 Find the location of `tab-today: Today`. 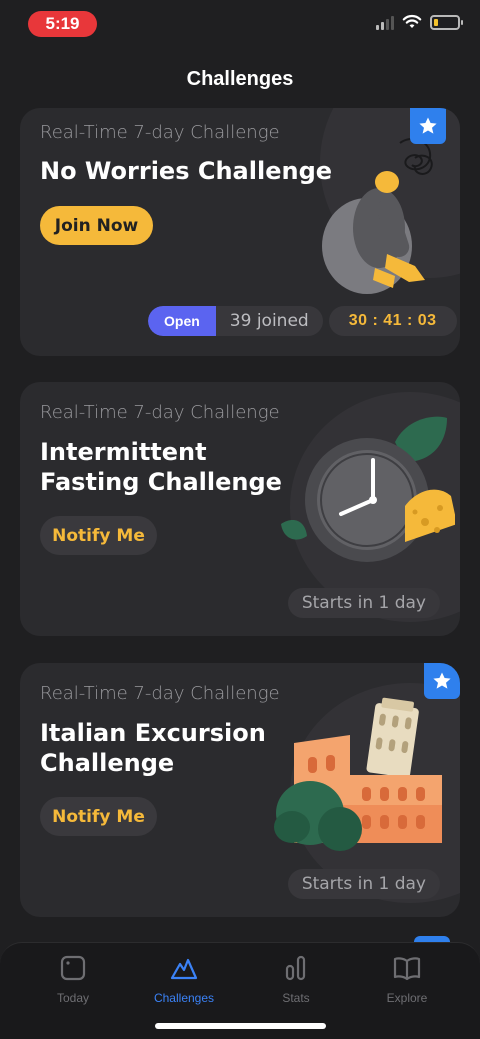

tab-today: Today is located at coordinates (73, 979).